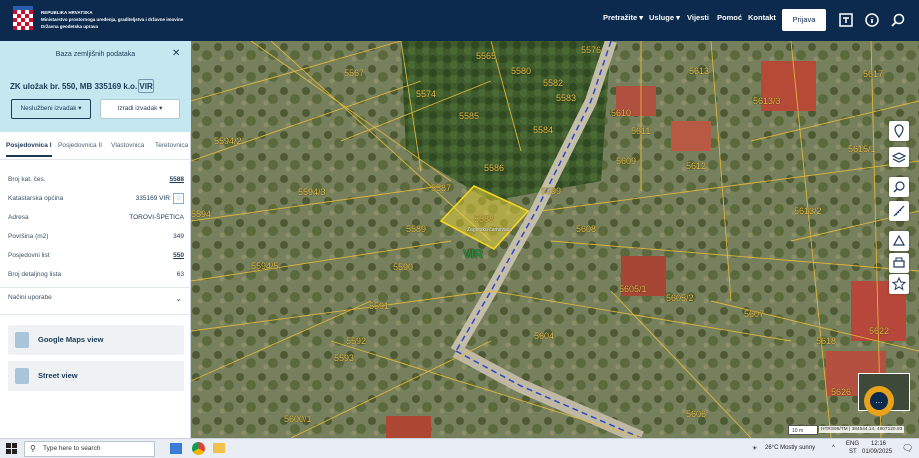 This screenshot has height=458, width=919. Describe the element at coordinates (626, 161) in the screenshot. I see `parcel-number-label: 5609` at that location.